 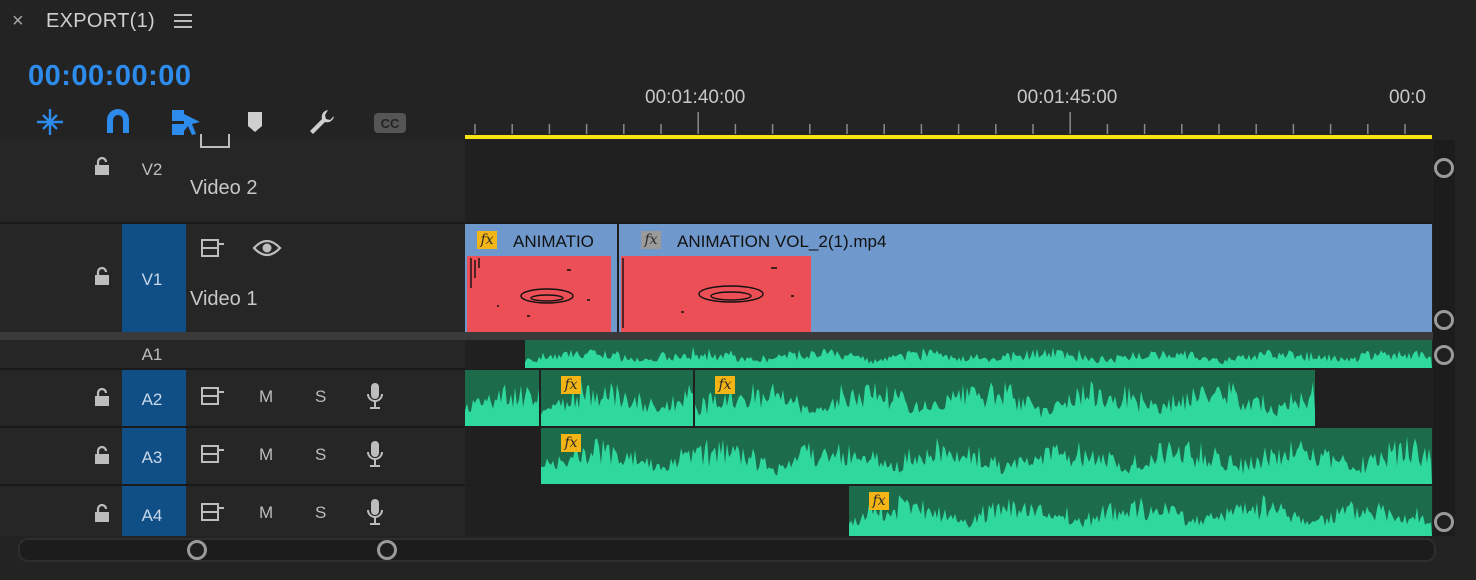 I want to click on track-header-v1: V1 Video 1, so click(x=232, y=279).